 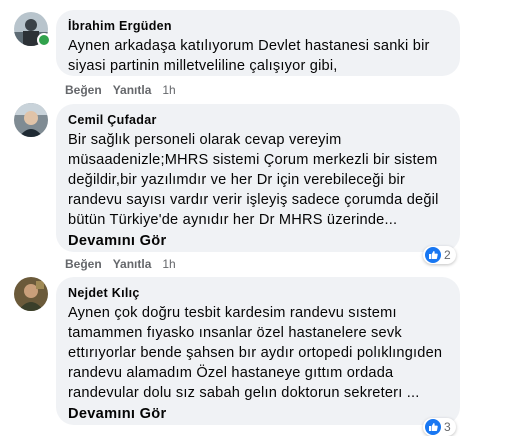 What do you see at coordinates (447, 255) in the screenshot?
I see `reaction-count: 2` at bounding box center [447, 255].